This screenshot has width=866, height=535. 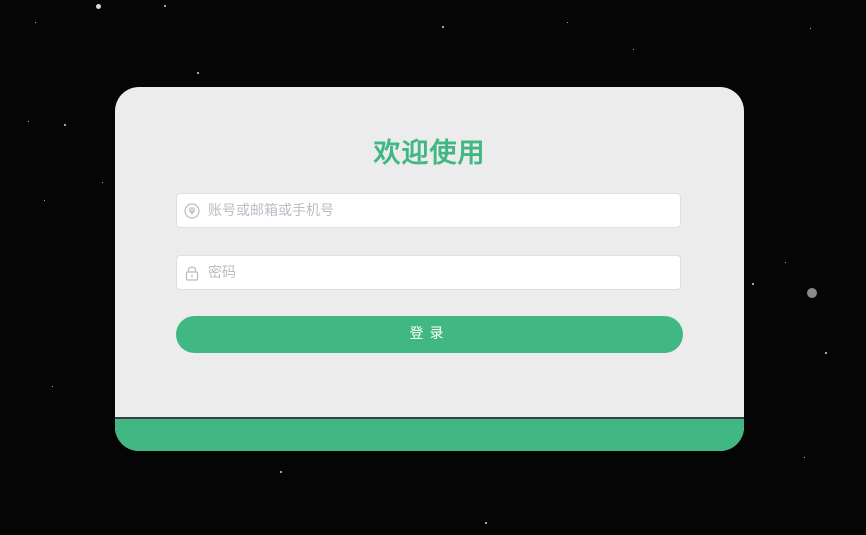 What do you see at coordinates (438, 272) in the screenshot?
I see `password-input` at bounding box center [438, 272].